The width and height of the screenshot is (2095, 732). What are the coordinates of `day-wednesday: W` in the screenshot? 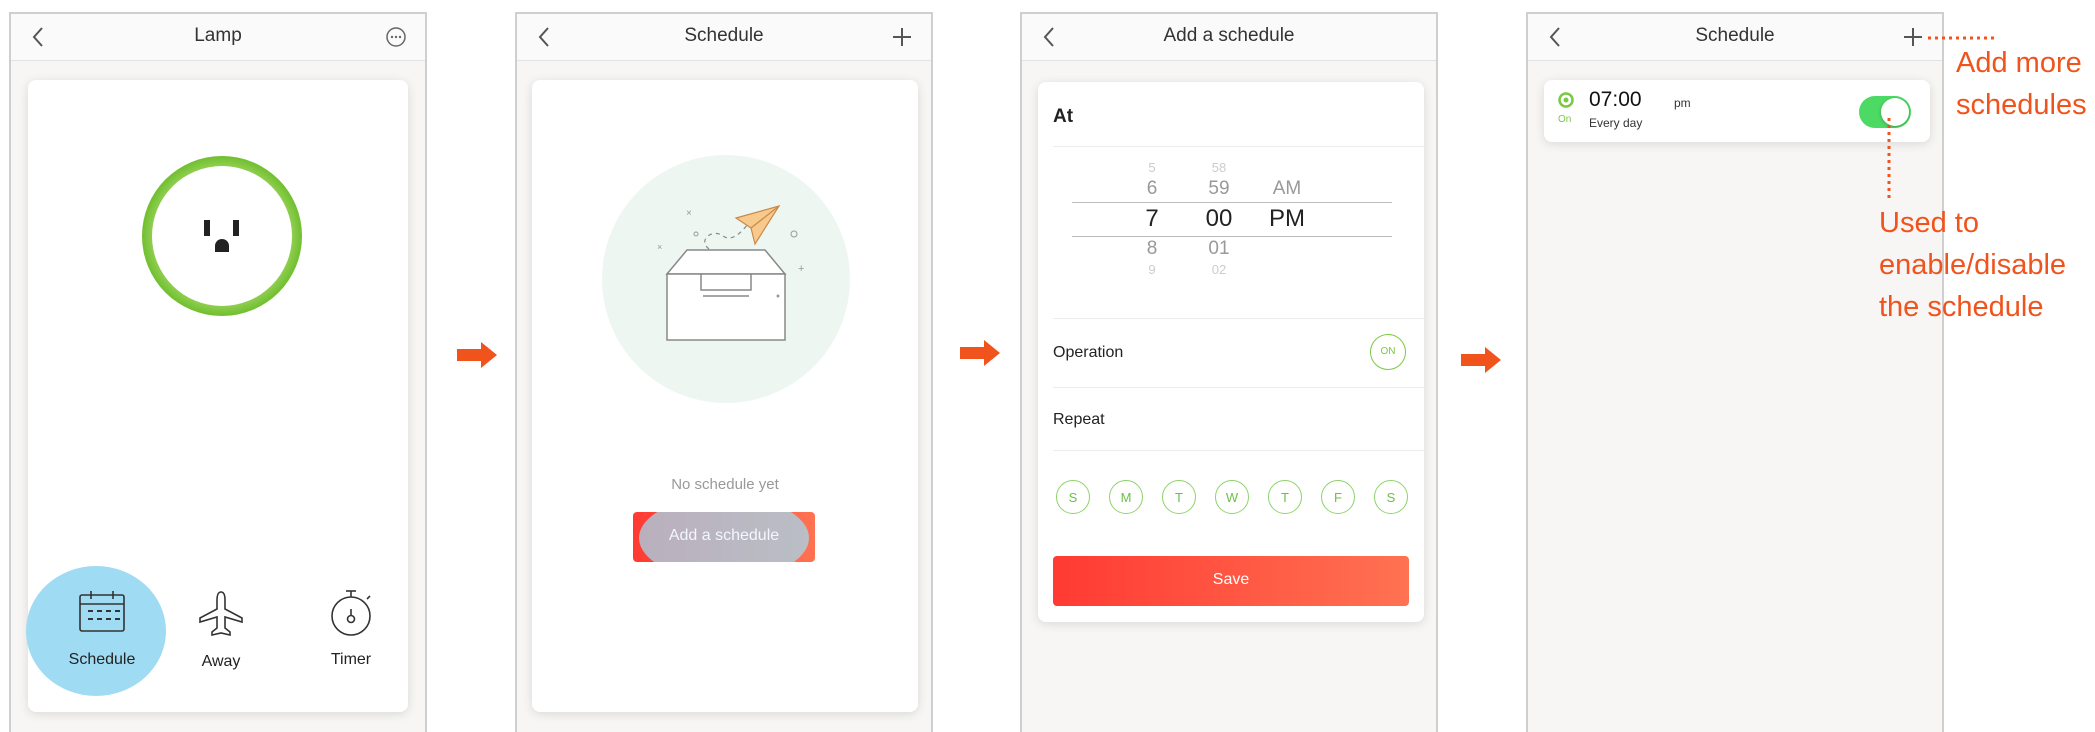 It's located at (1232, 497).